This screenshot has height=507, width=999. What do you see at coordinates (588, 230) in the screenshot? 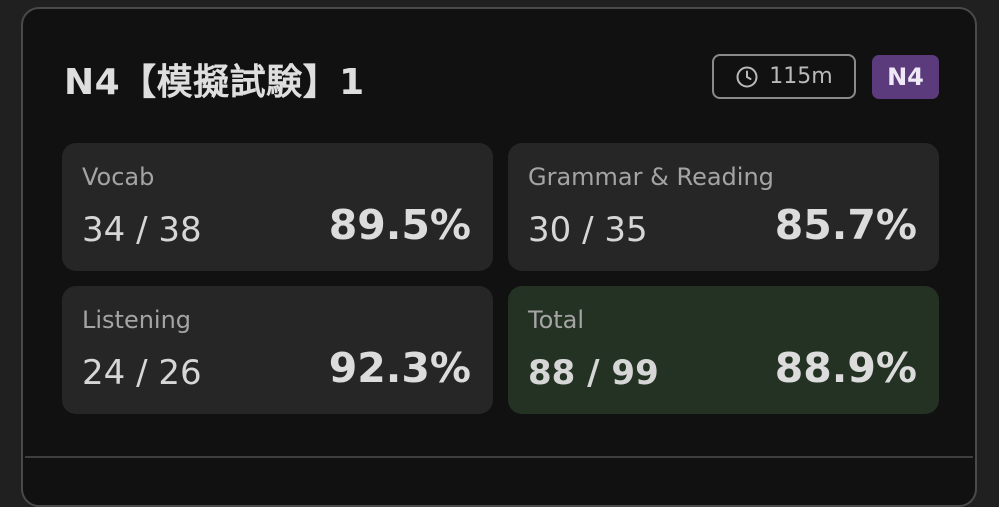
I see `stat-score: 30 / 35` at bounding box center [588, 230].